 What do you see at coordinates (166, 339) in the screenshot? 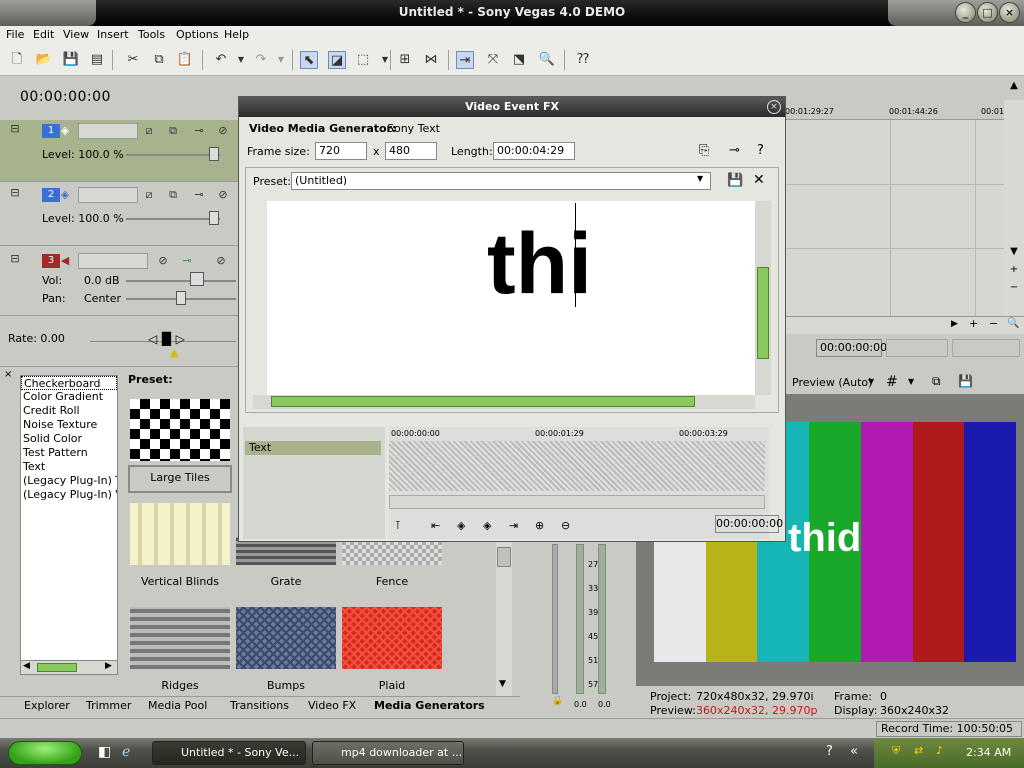
I see `rate-slider: ◁▐▌▷` at bounding box center [166, 339].